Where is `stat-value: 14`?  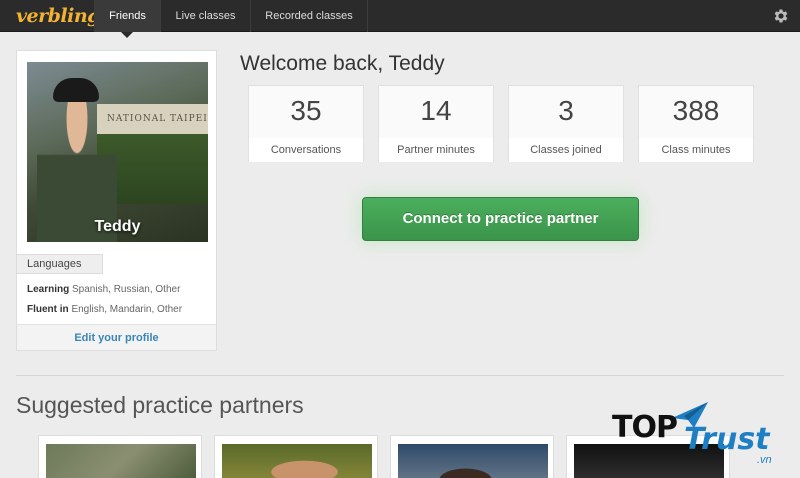 stat-value: 14 is located at coordinates (436, 110).